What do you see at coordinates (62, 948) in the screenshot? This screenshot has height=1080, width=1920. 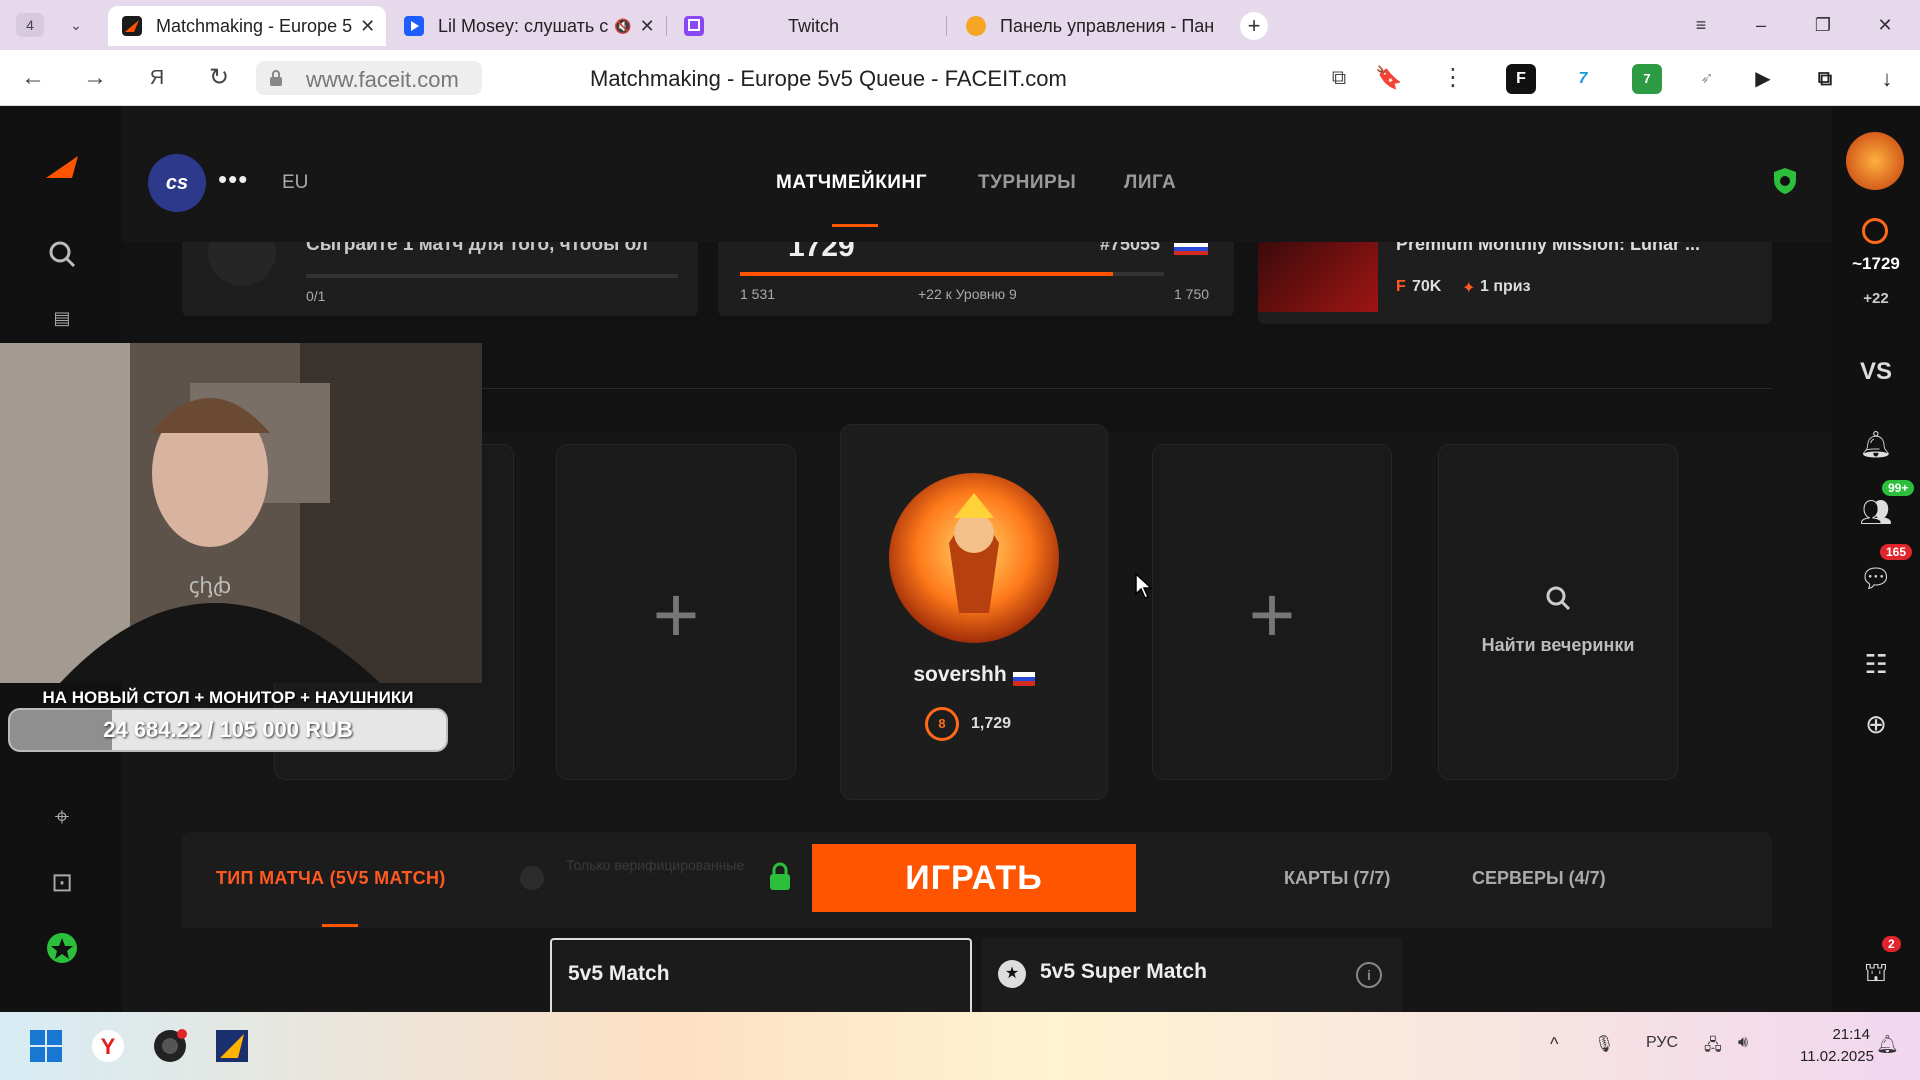 I see `star-badge-icon` at bounding box center [62, 948].